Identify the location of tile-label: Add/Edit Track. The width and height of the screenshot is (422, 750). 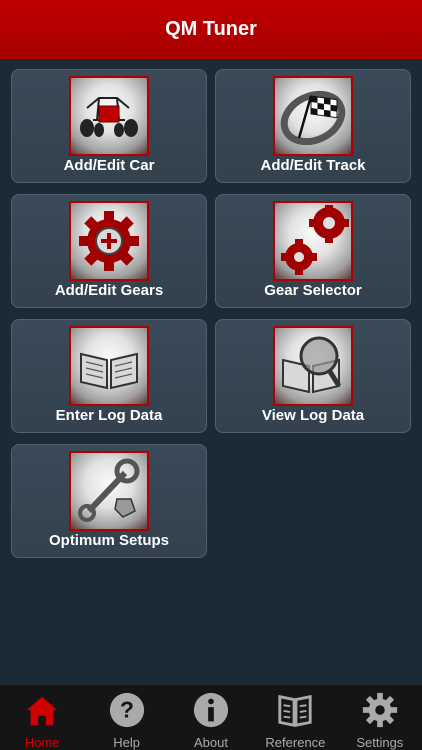
(313, 165).